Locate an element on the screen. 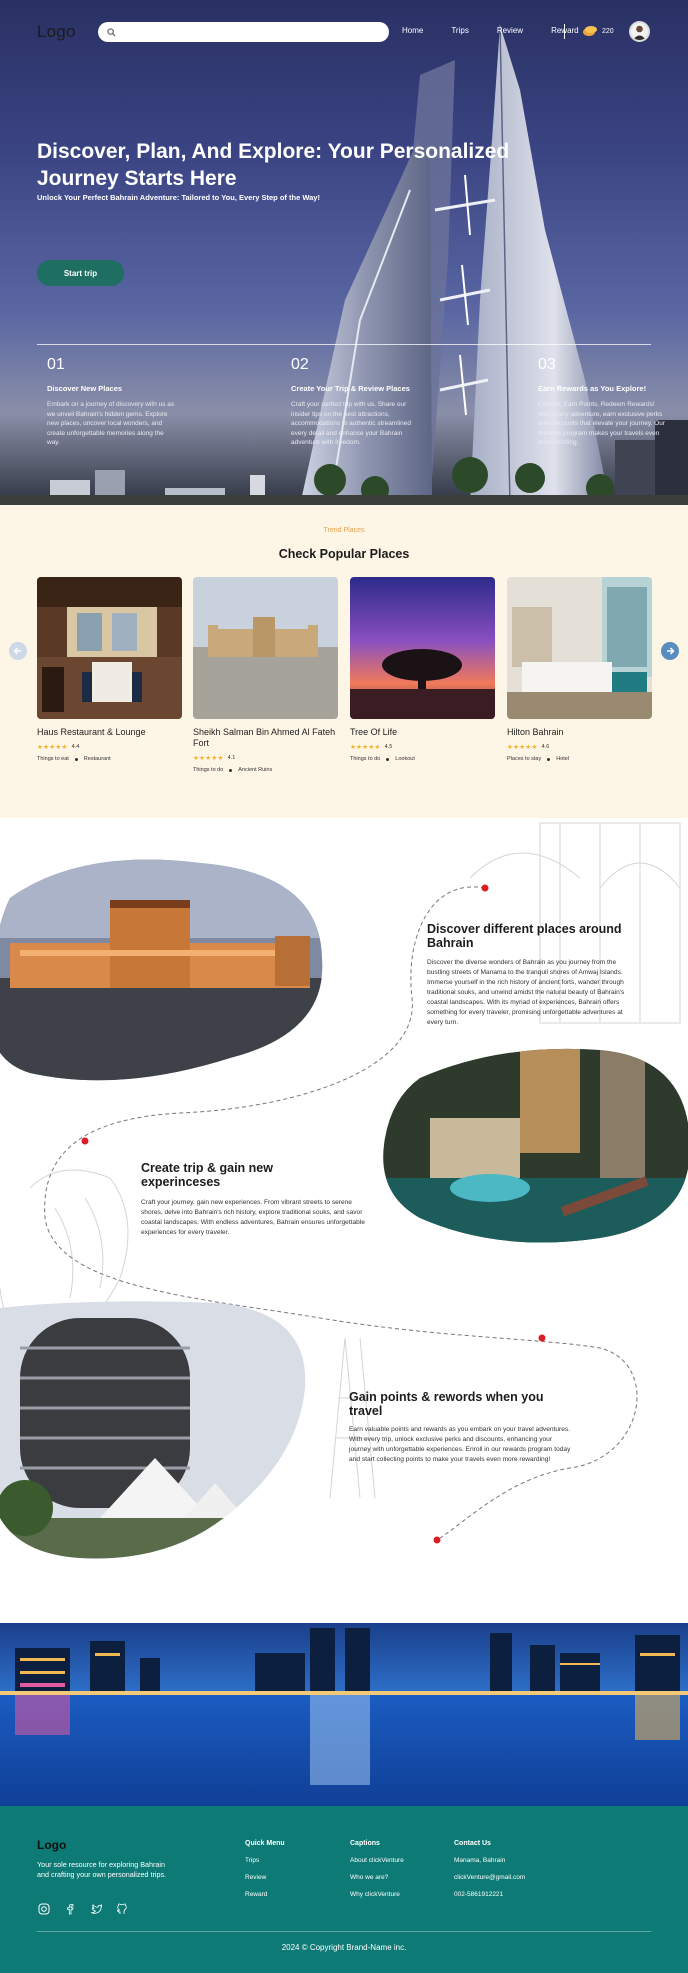 This screenshot has width=688, height=1973. footer-link-review: Review is located at coordinates (265, 1877).